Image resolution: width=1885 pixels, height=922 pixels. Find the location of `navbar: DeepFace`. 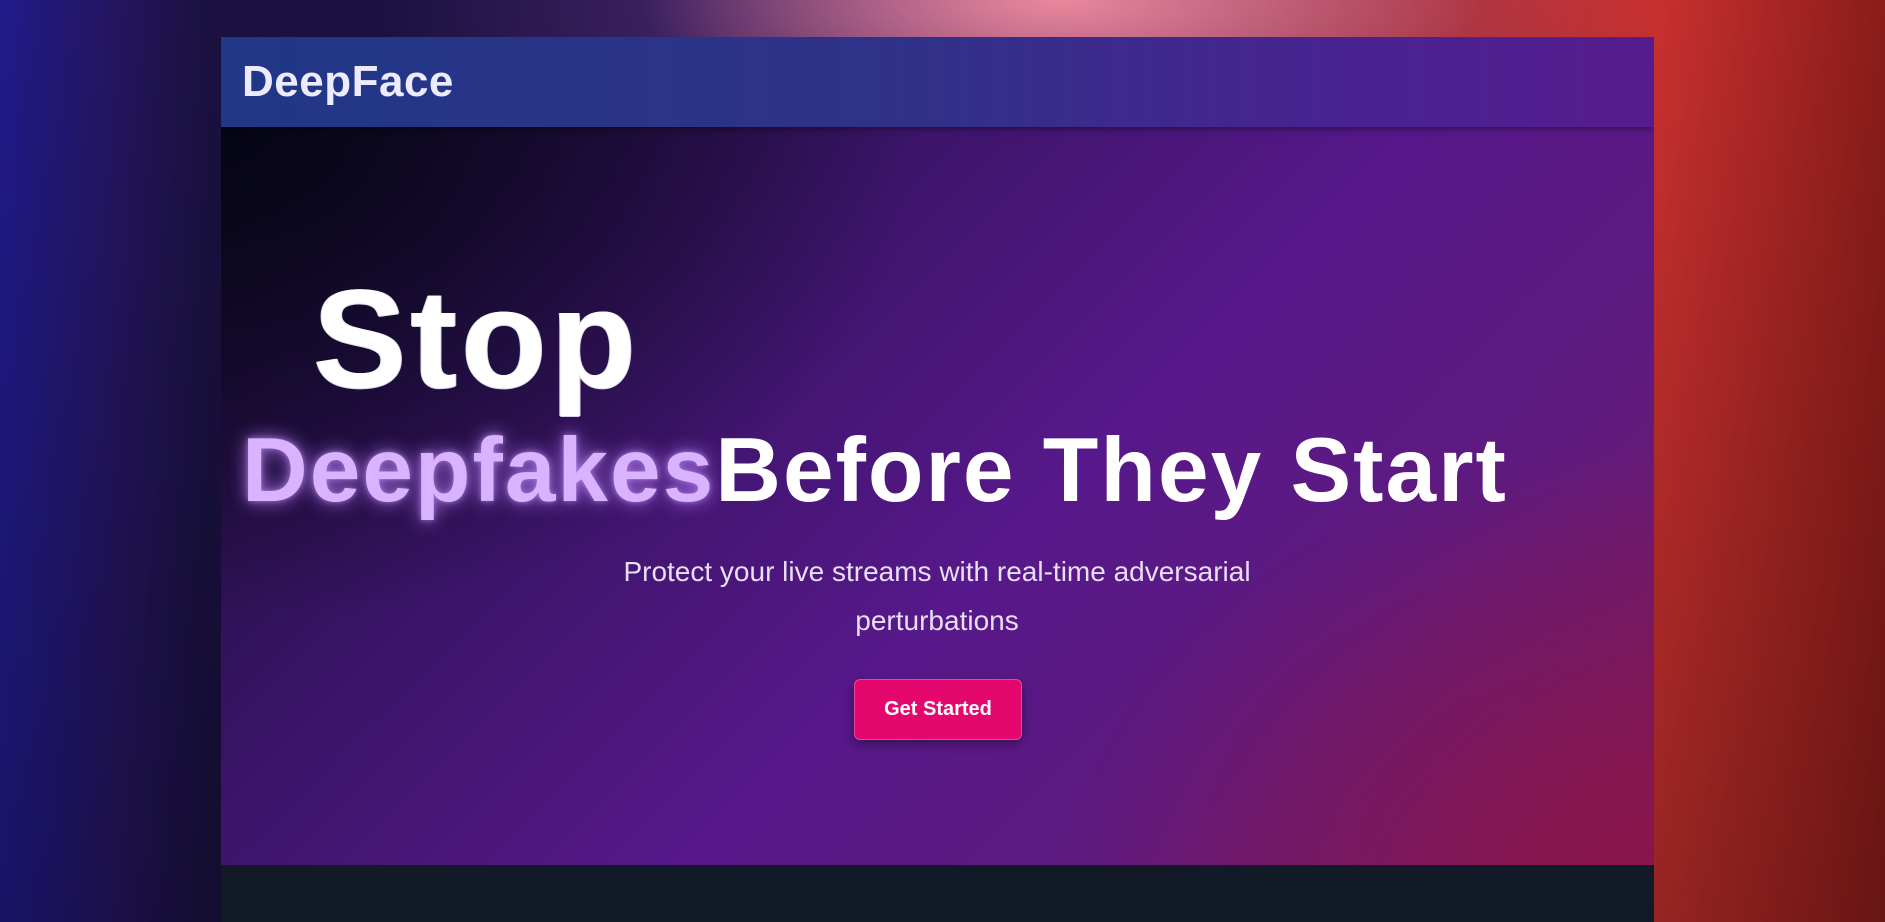

navbar: DeepFace is located at coordinates (937, 82).